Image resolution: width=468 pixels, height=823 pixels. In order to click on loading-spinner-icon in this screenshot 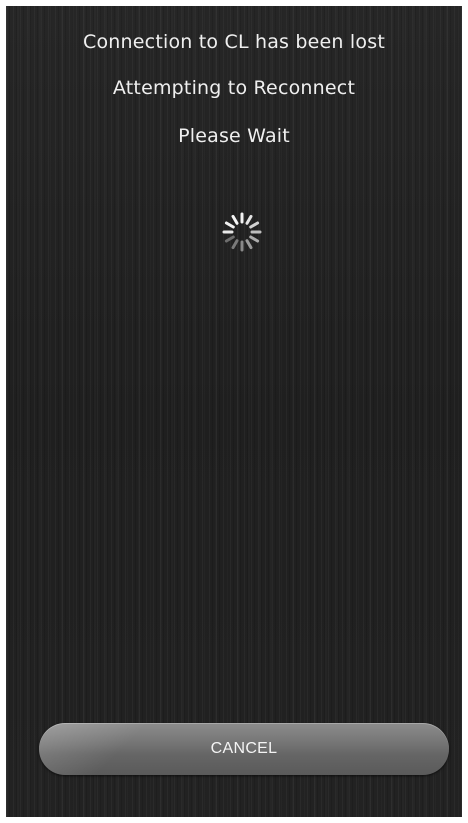, I will do `click(242, 232)`.